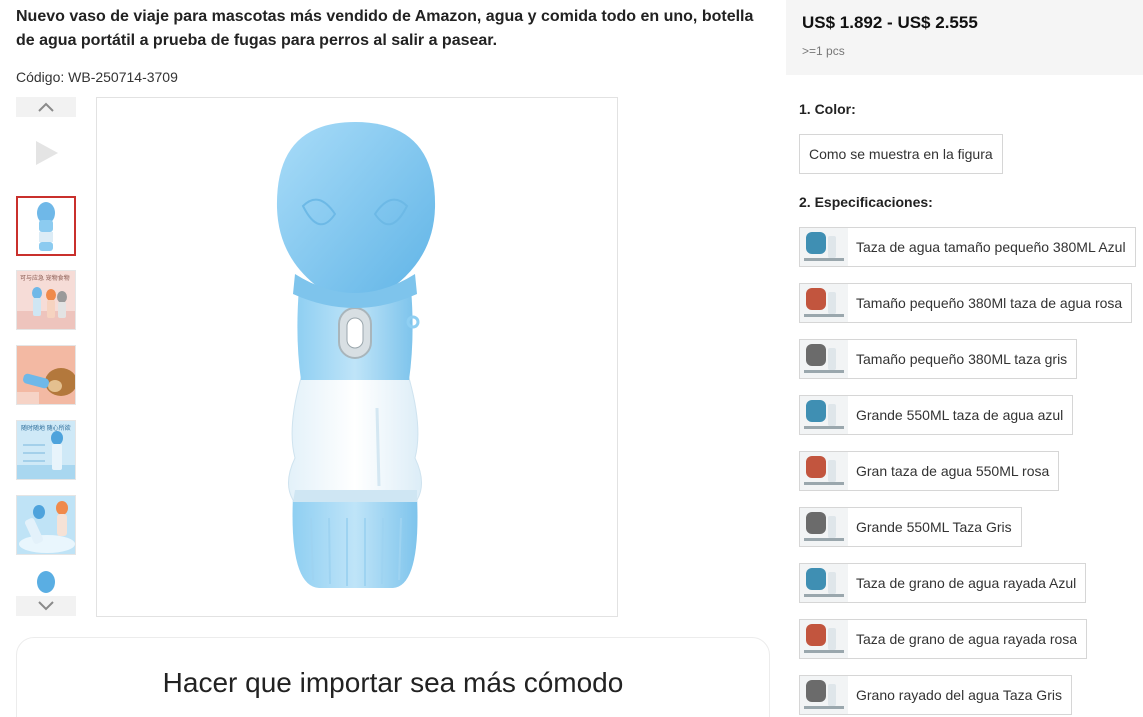  I want to click on color-option-label: 1. Color:, so click(827, 109).